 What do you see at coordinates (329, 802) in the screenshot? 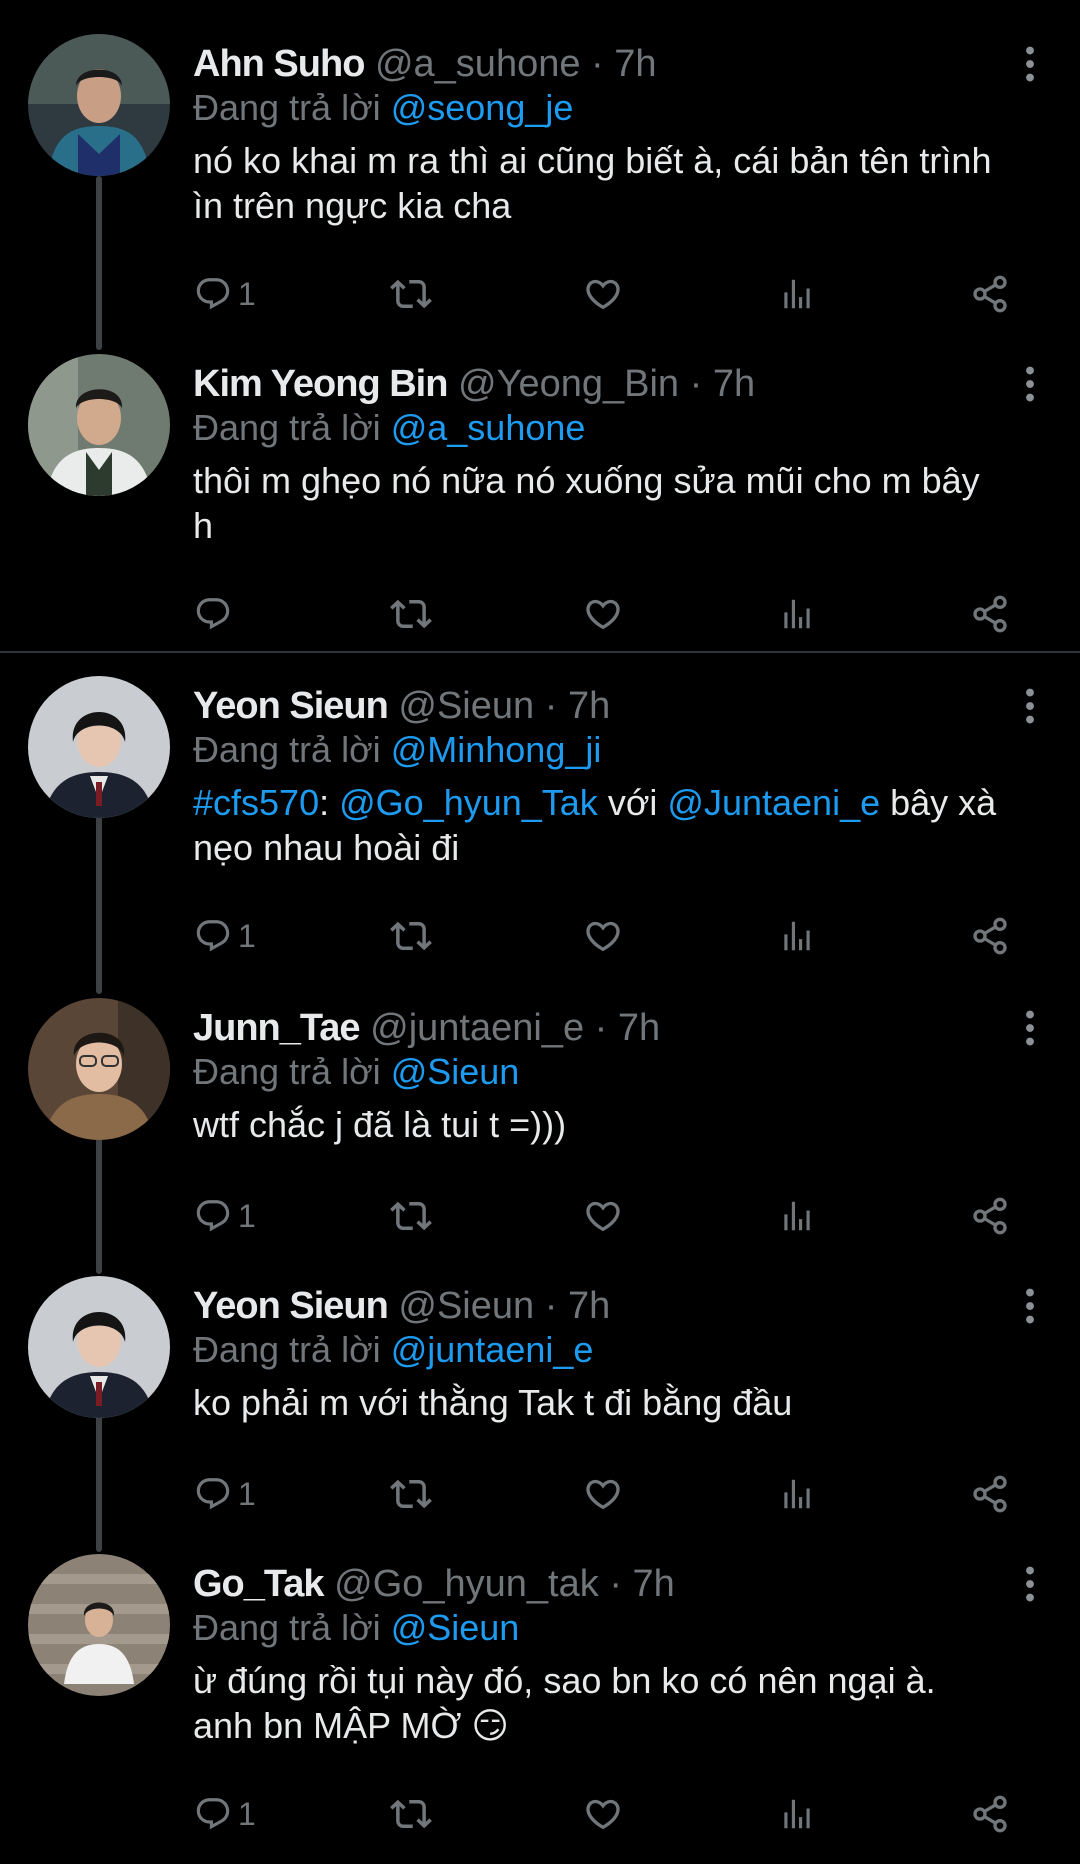
I see `text-fragment: :` at bounding box center [329, 802].